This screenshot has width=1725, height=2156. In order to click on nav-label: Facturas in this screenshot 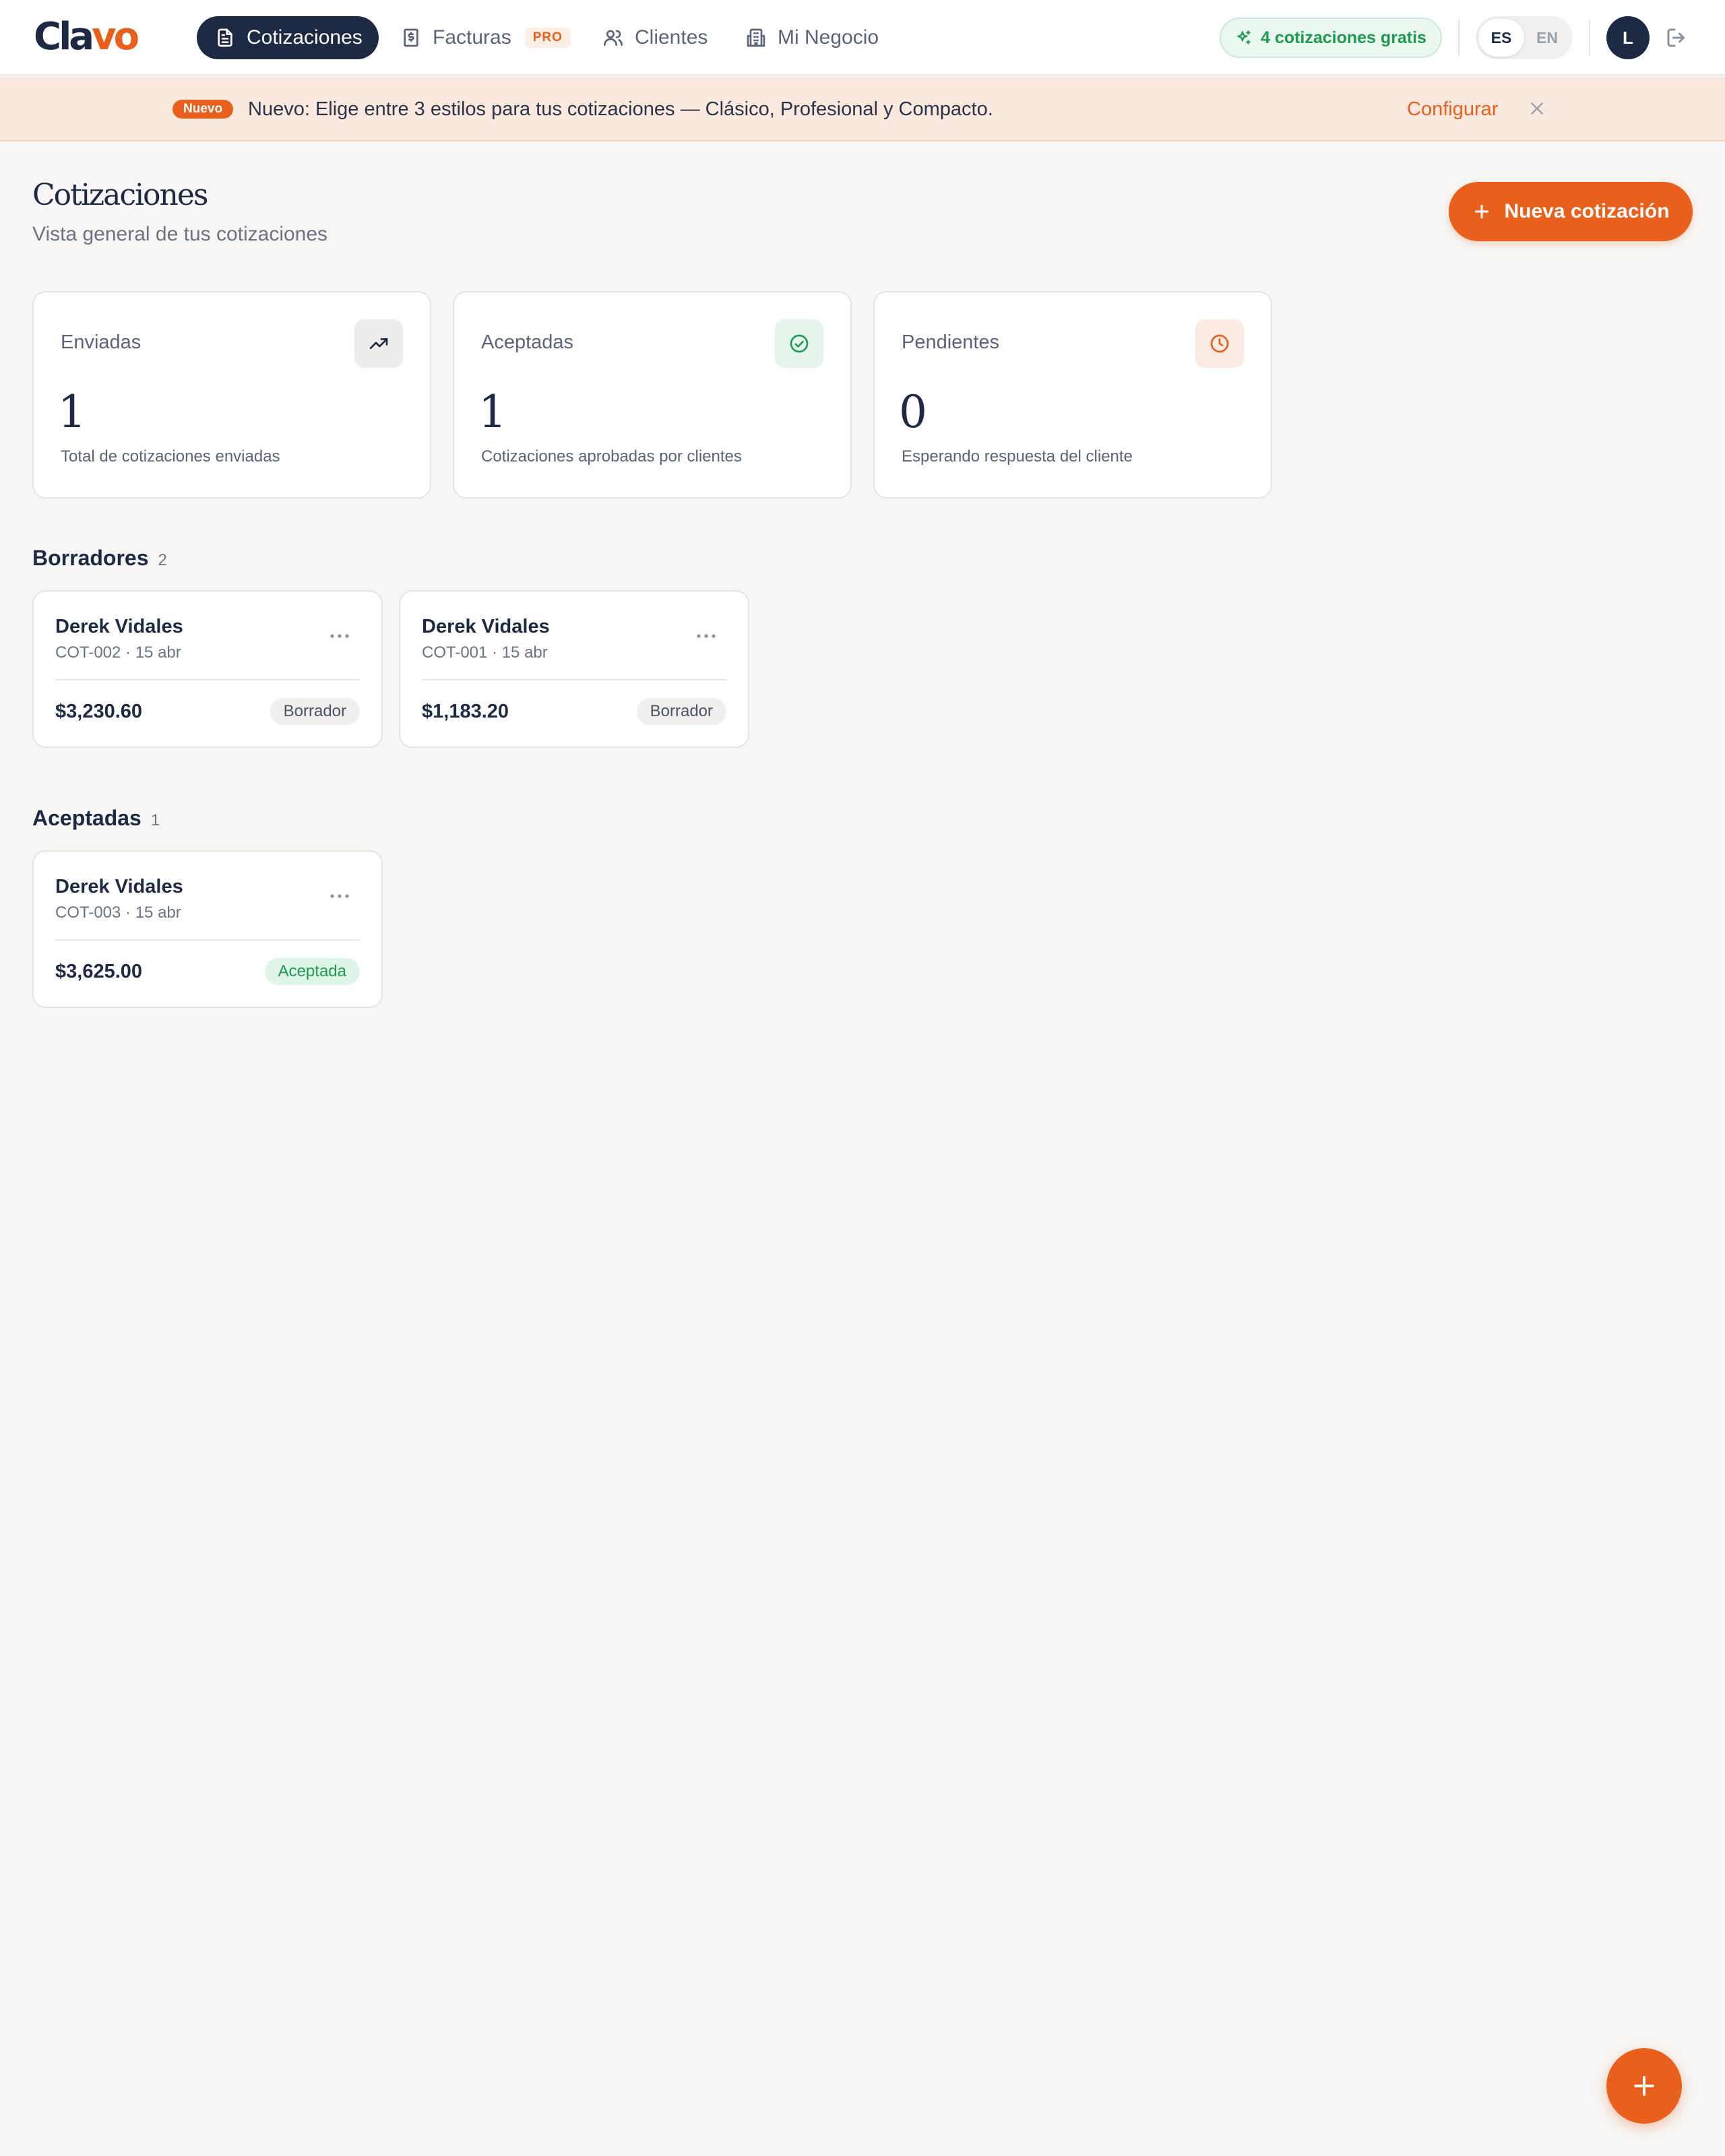, I will do `click(472, 37)`.